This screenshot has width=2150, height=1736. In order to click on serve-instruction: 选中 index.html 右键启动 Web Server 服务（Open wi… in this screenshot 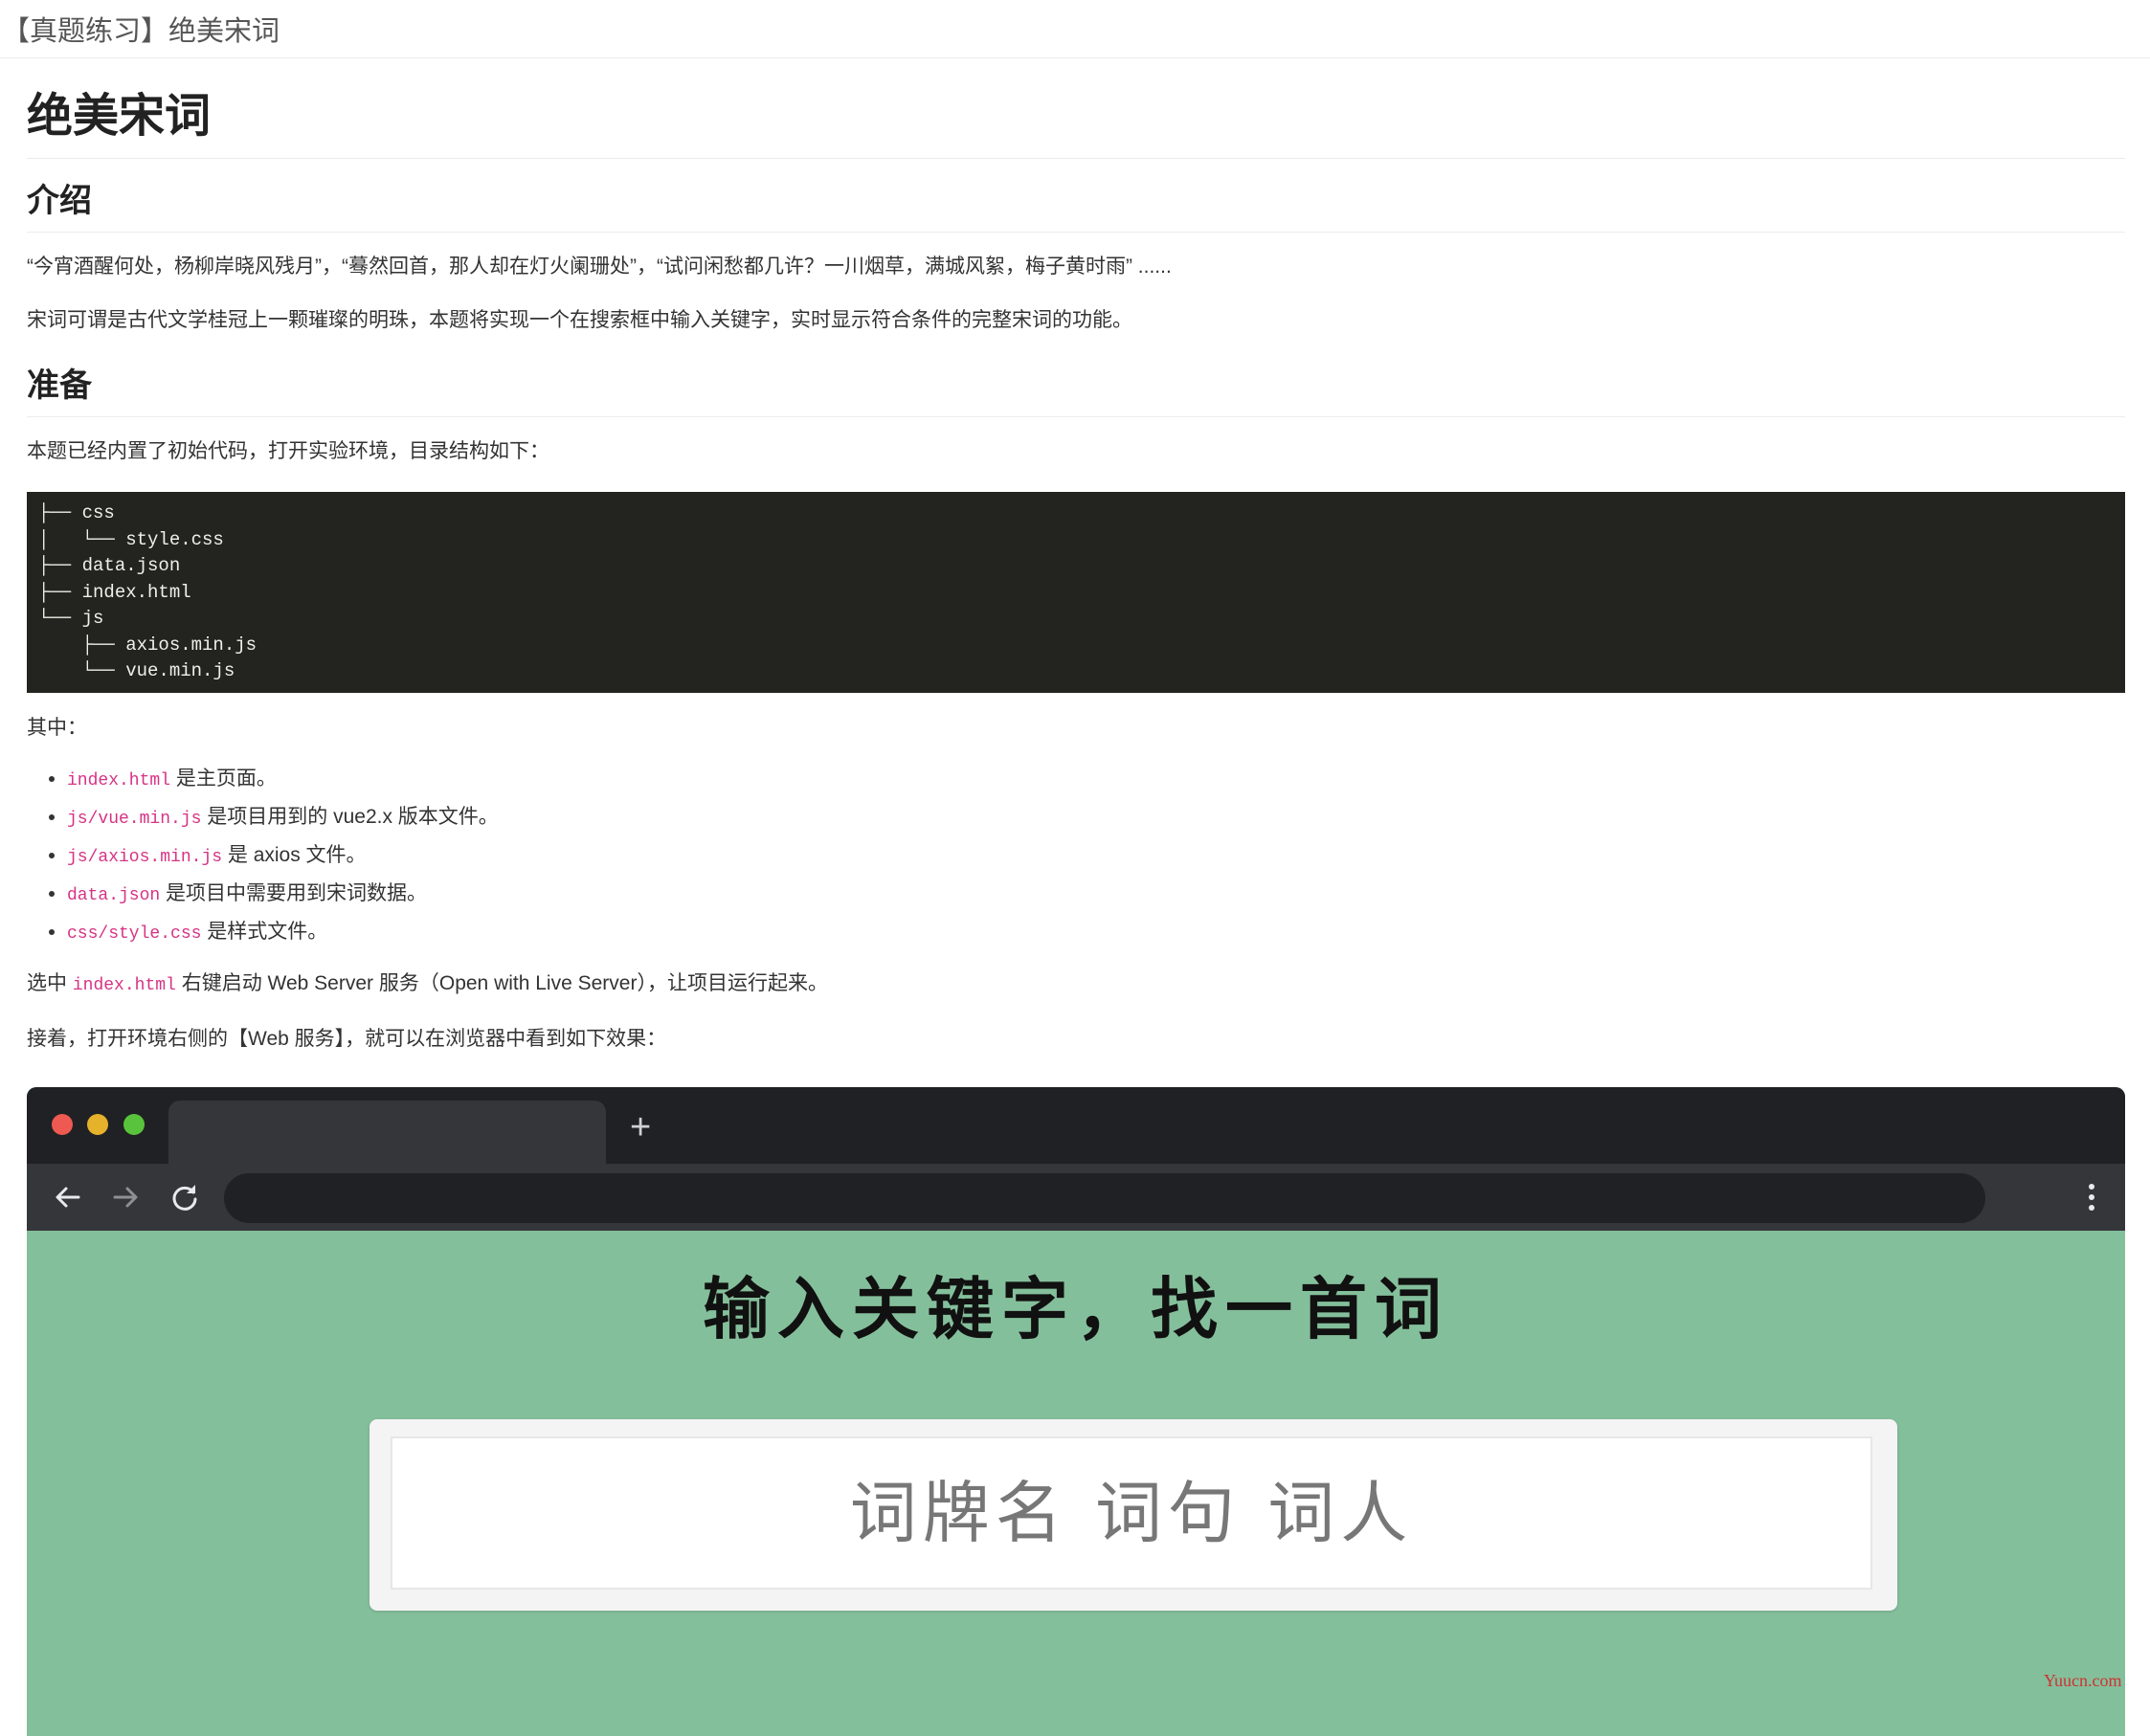, I will do `click(1076, 985)`.